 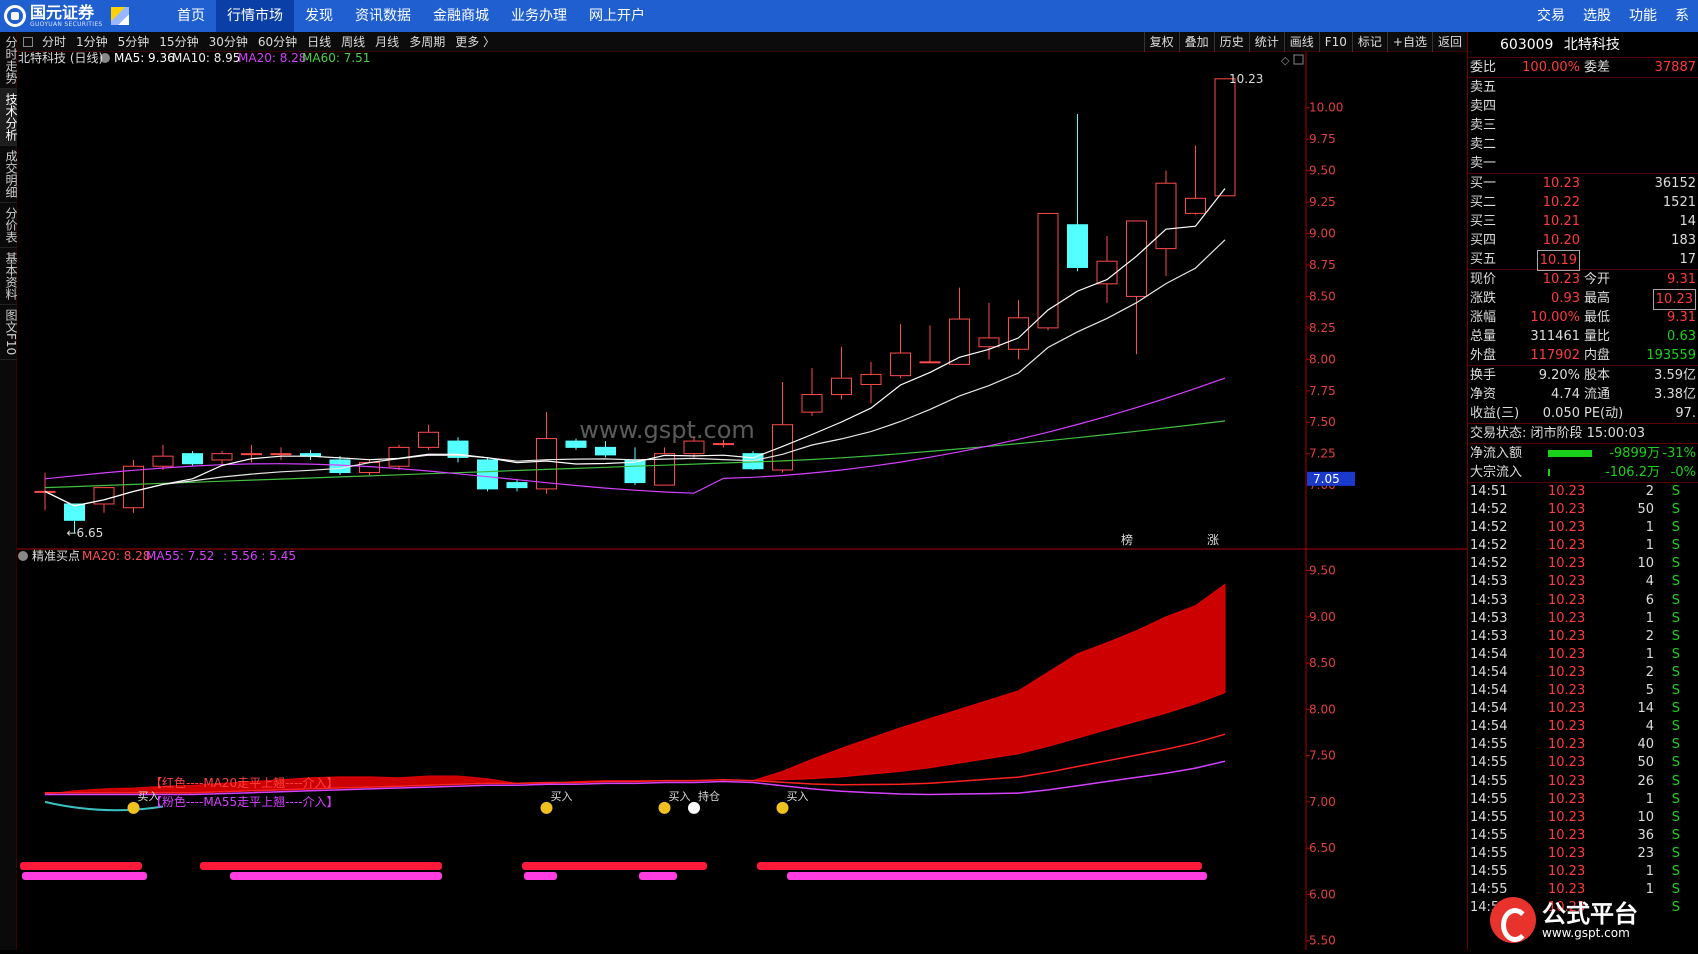 What do you see at coordinates (383, 16) in the screenshot?
I see `nav-item-3: 资讯数据` at bounding box center [383, 16].